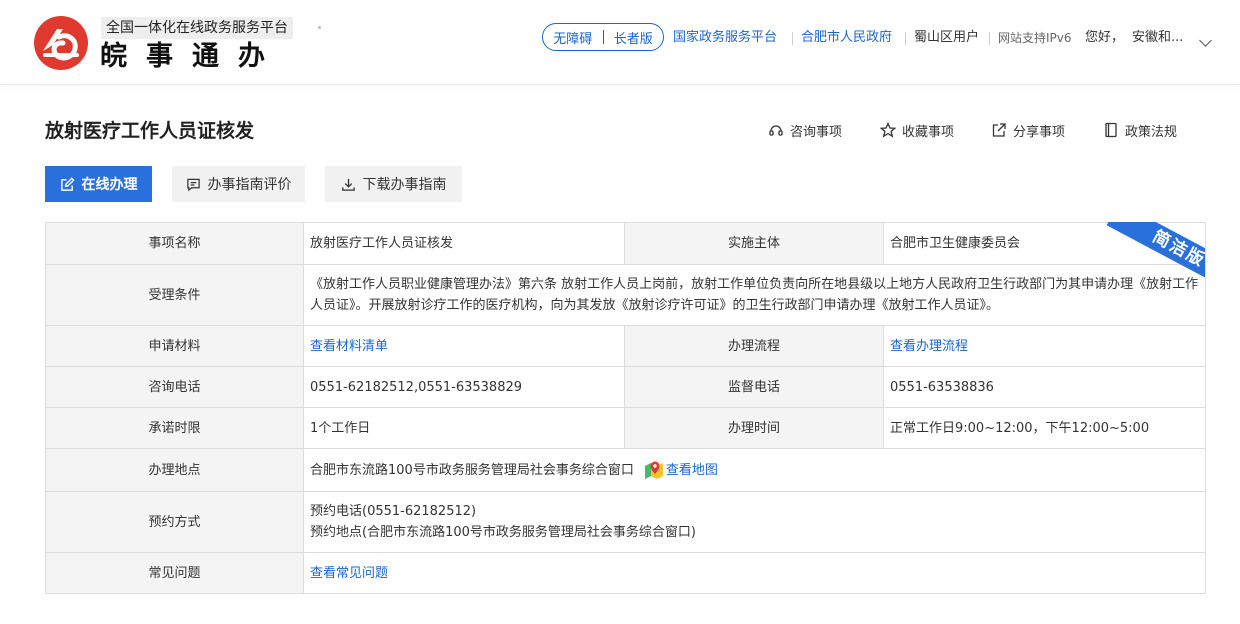 This screenshot has width=1240, height=624. I want to click on download-icon, so click(348, 184).